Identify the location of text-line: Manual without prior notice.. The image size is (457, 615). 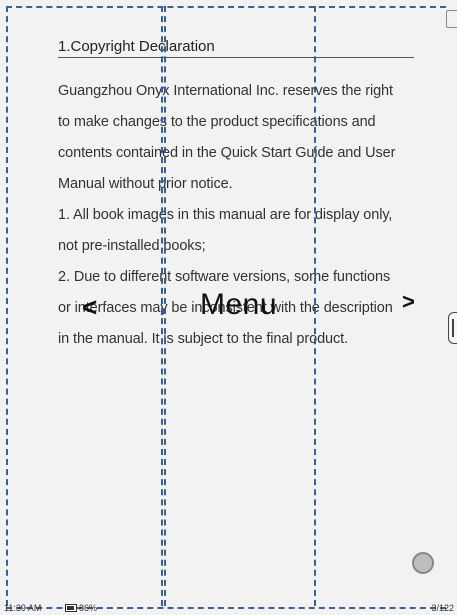
(145, 184).